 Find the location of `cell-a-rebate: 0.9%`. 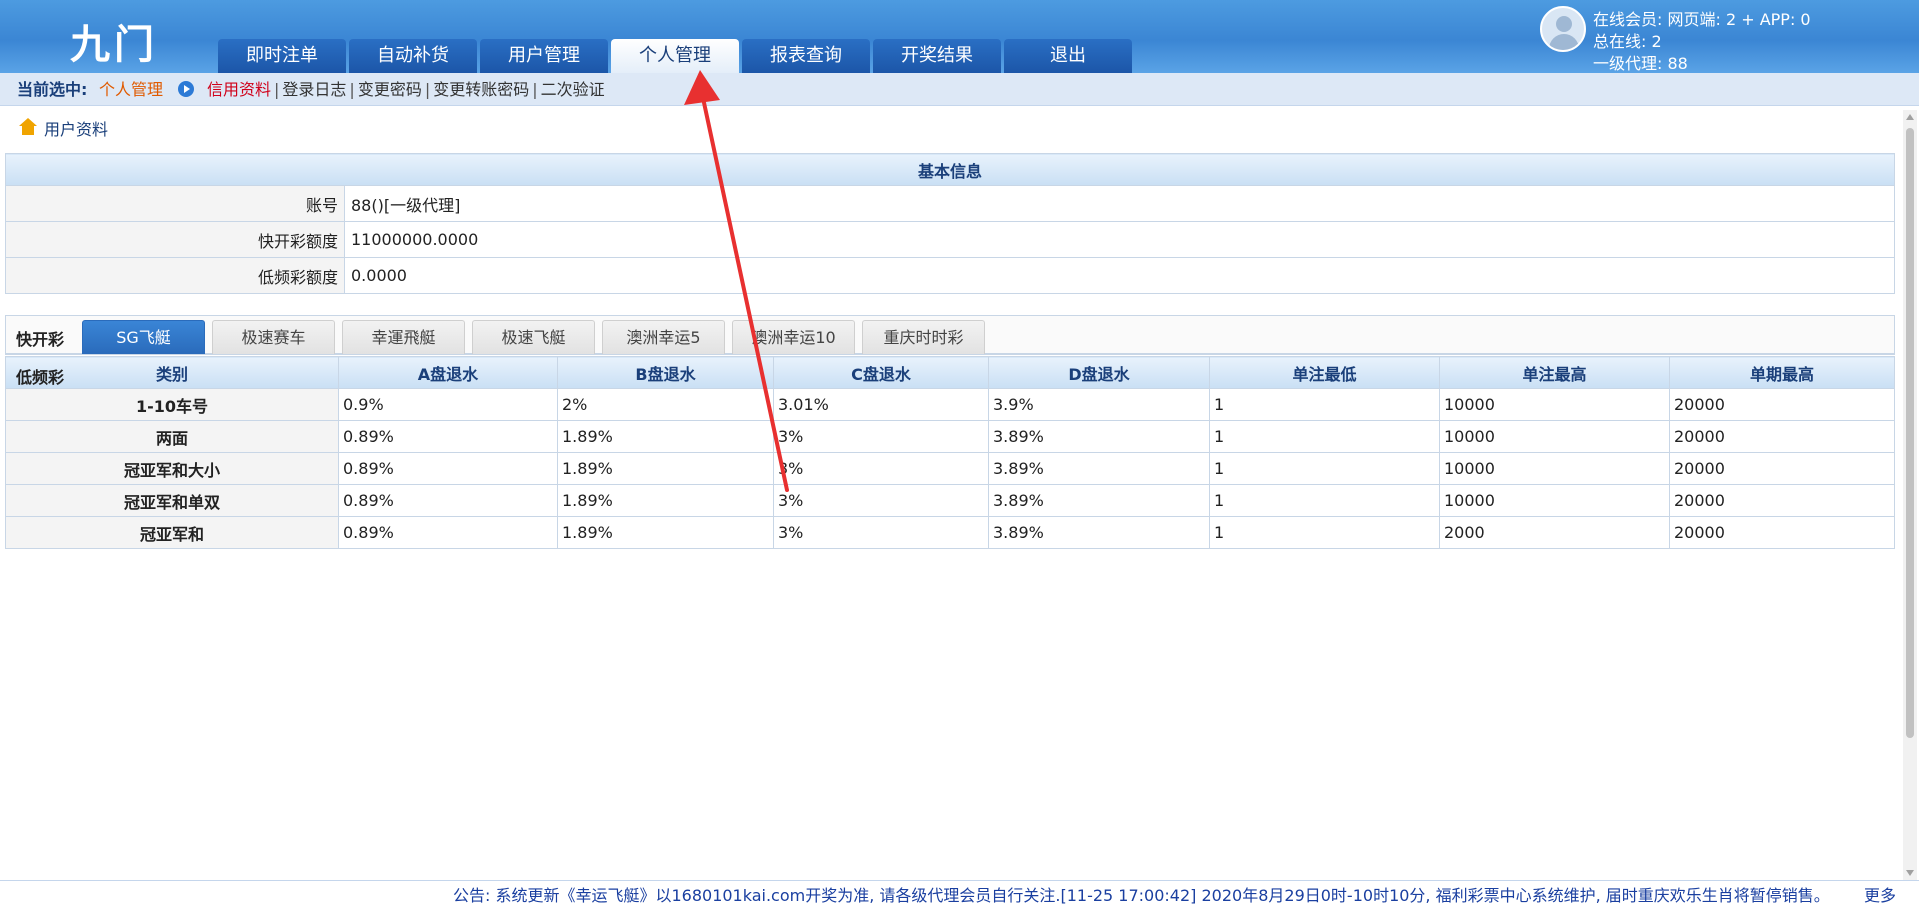

cell-a-rebate: 0.9% is located at coordinates (448, 404).